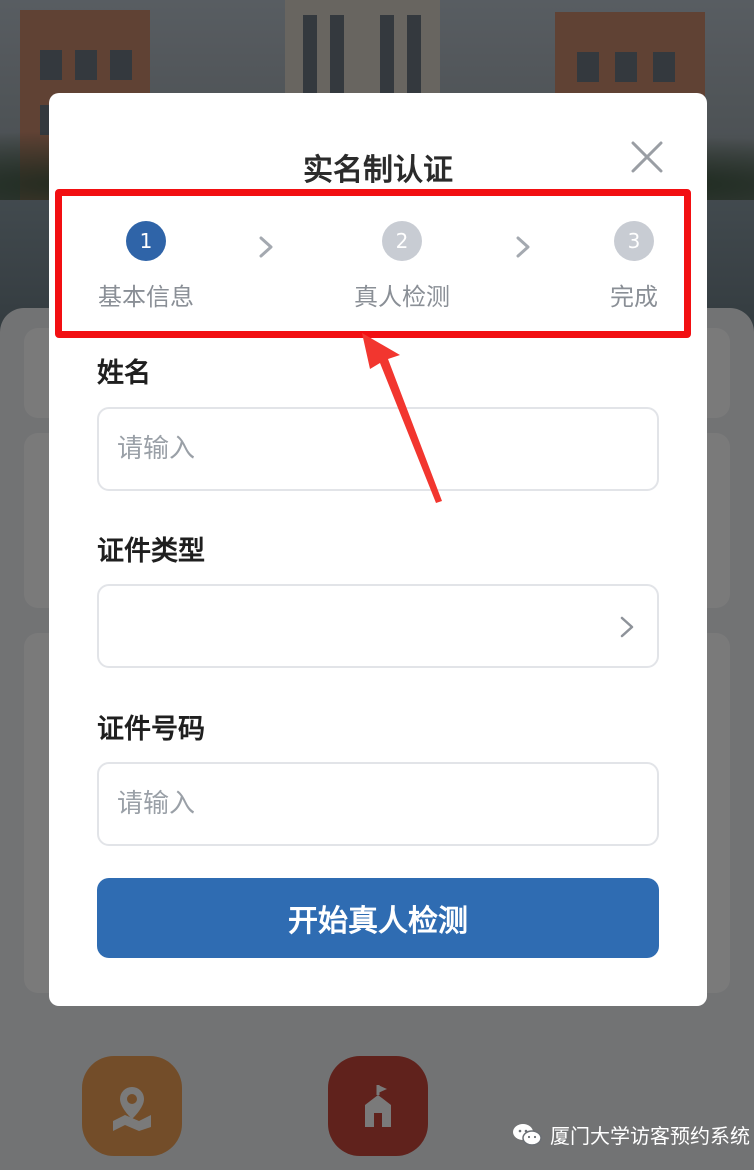 The image size is (754, 1170). What do you see at coordinates (151, 551) in the screenshot?
I see `id-type-label: 证件类型` at bounding box center [151, 551].